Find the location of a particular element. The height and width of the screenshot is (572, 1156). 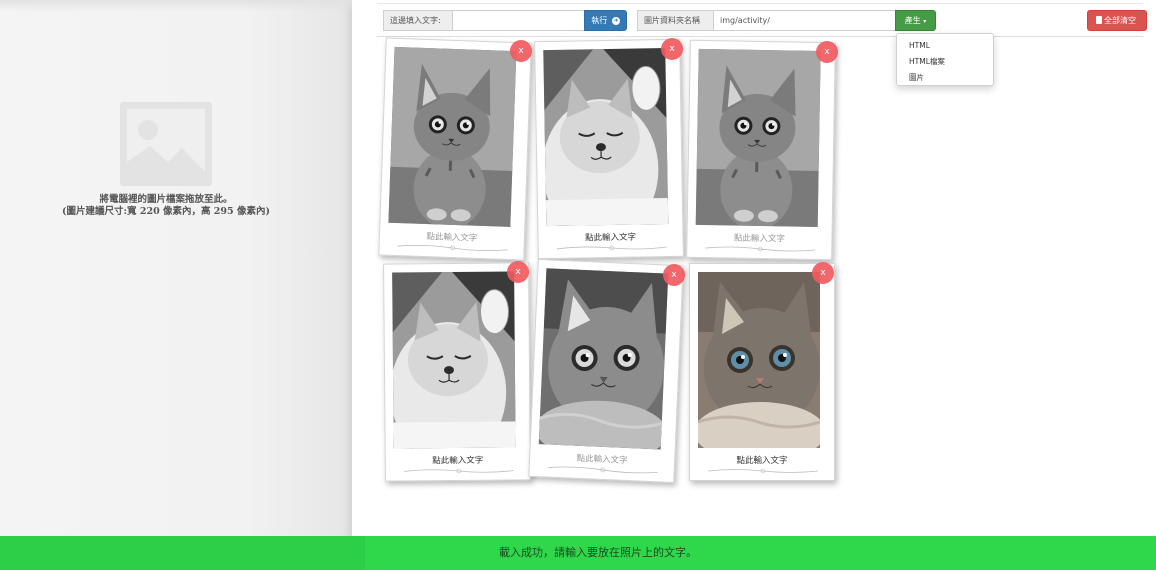

generate-dropdown-menu: HTML HTML檔案 圖片 is located at coordinates (945, 59).